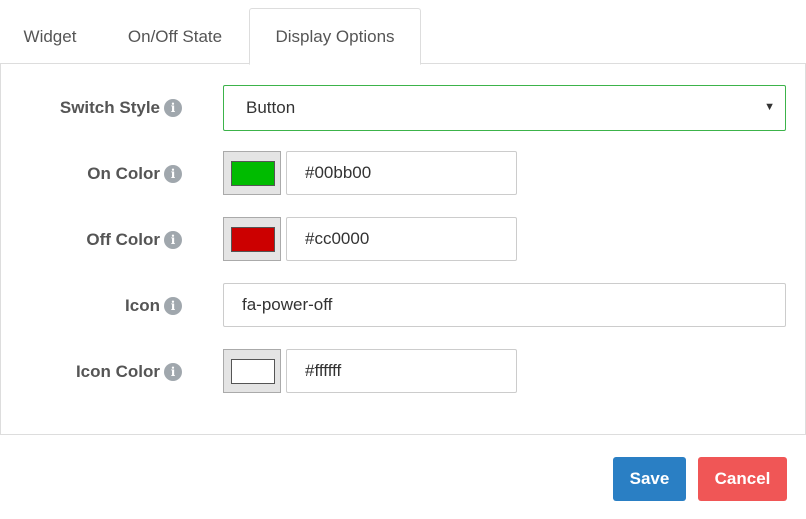 The width and height of the screenshot is (806, 519). I want to click on off-color-swatch, so click(253, 239).